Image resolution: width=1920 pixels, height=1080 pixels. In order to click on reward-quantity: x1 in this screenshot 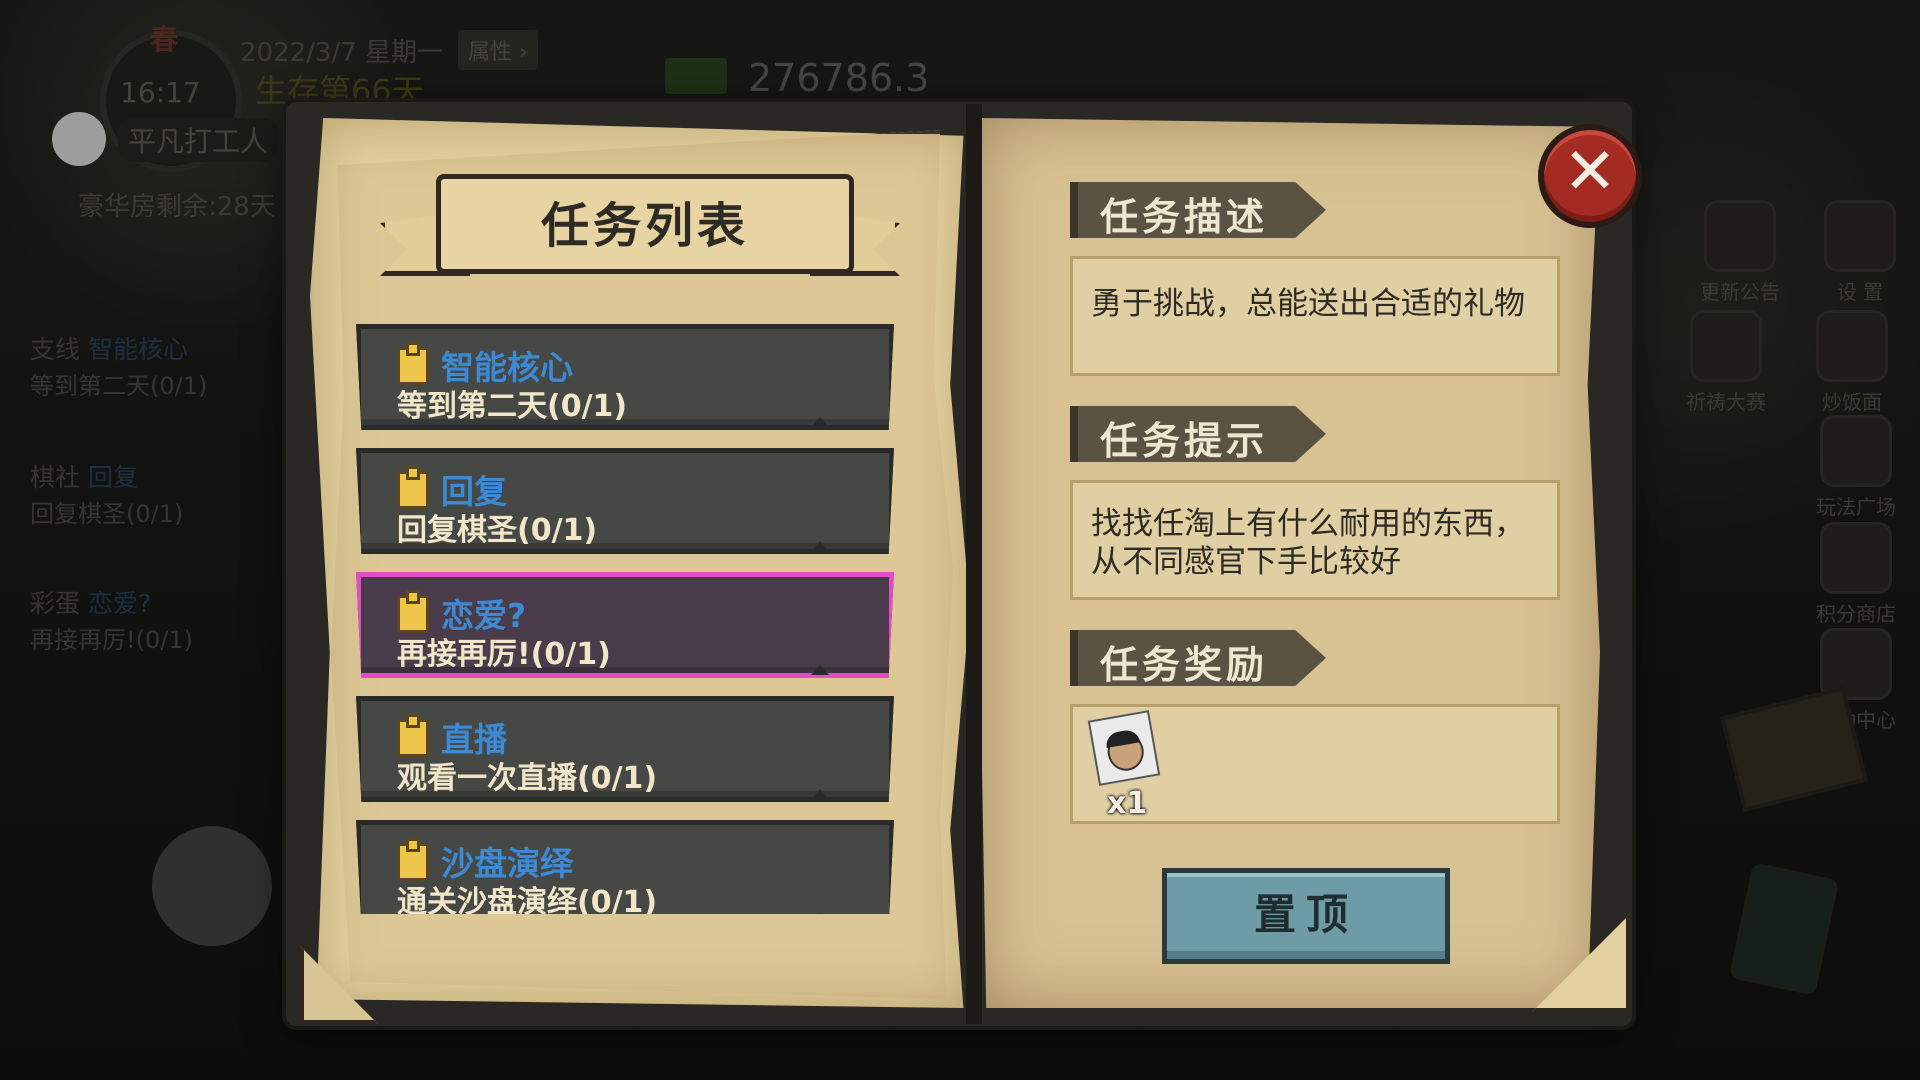, I will do `click(1127, 803)`.